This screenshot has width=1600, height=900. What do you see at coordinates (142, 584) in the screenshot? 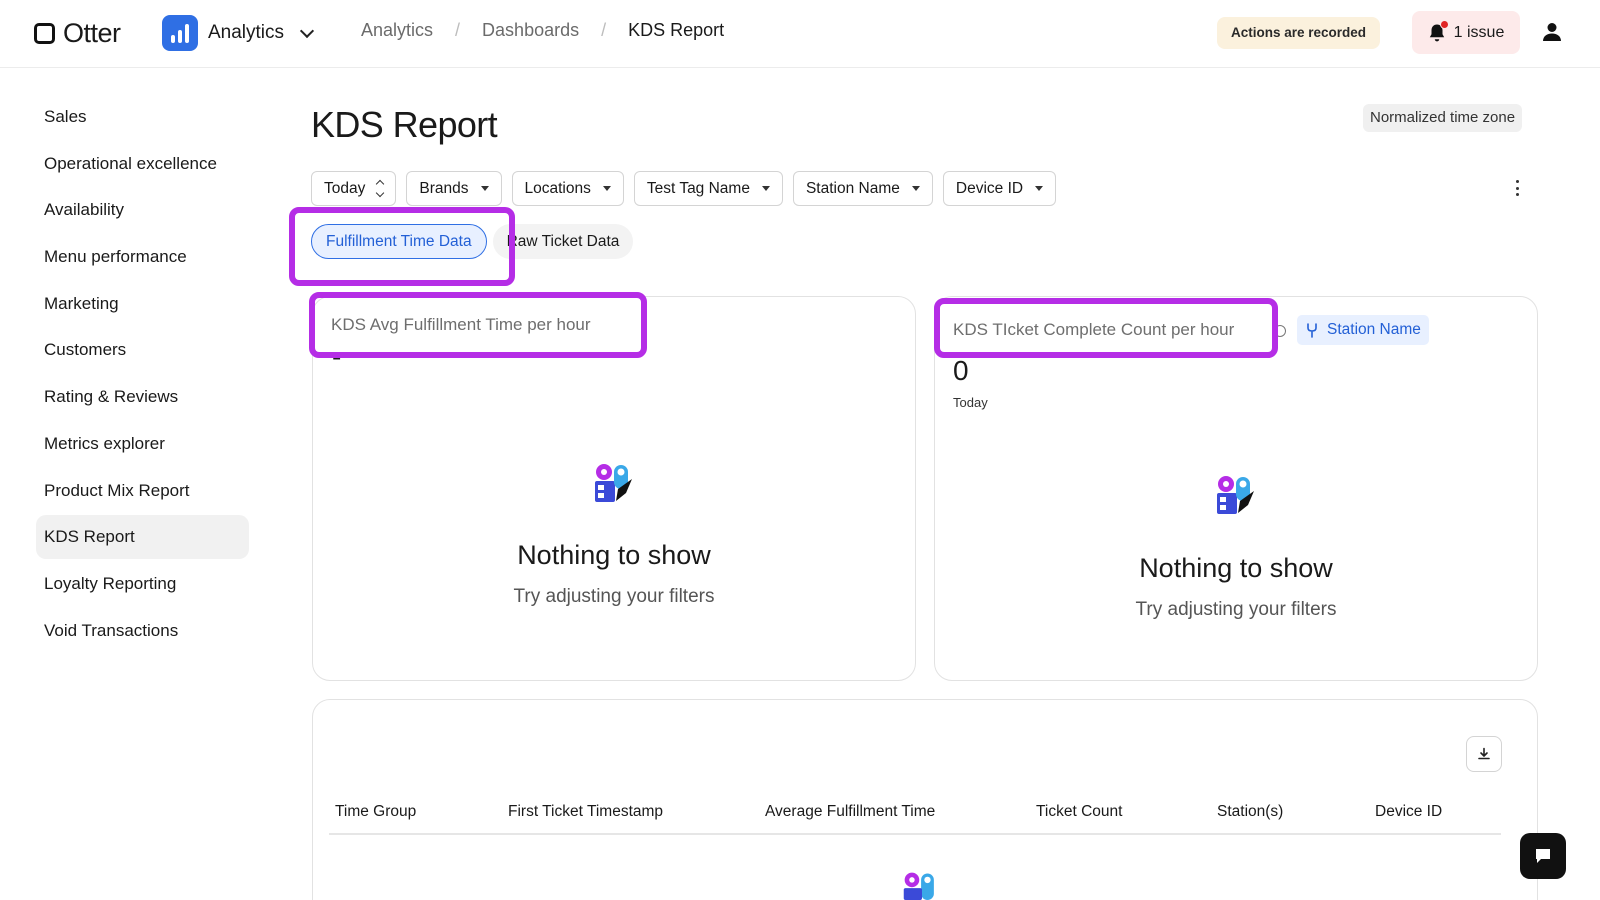
I see `sidebar-item-loyalty-reporting: Loyalty Reporting` at bounding box center [142, 584].